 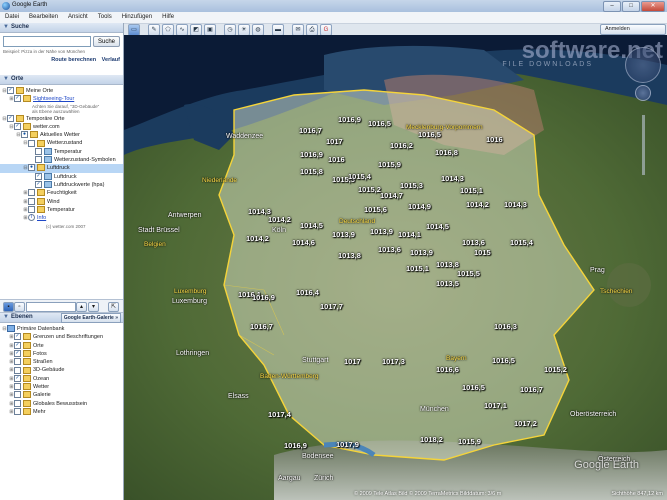 What do you see at coordinates (347, 444) in the screenshot?
I see `pressure-label: 1017,9` at bounding box center [347, 444].